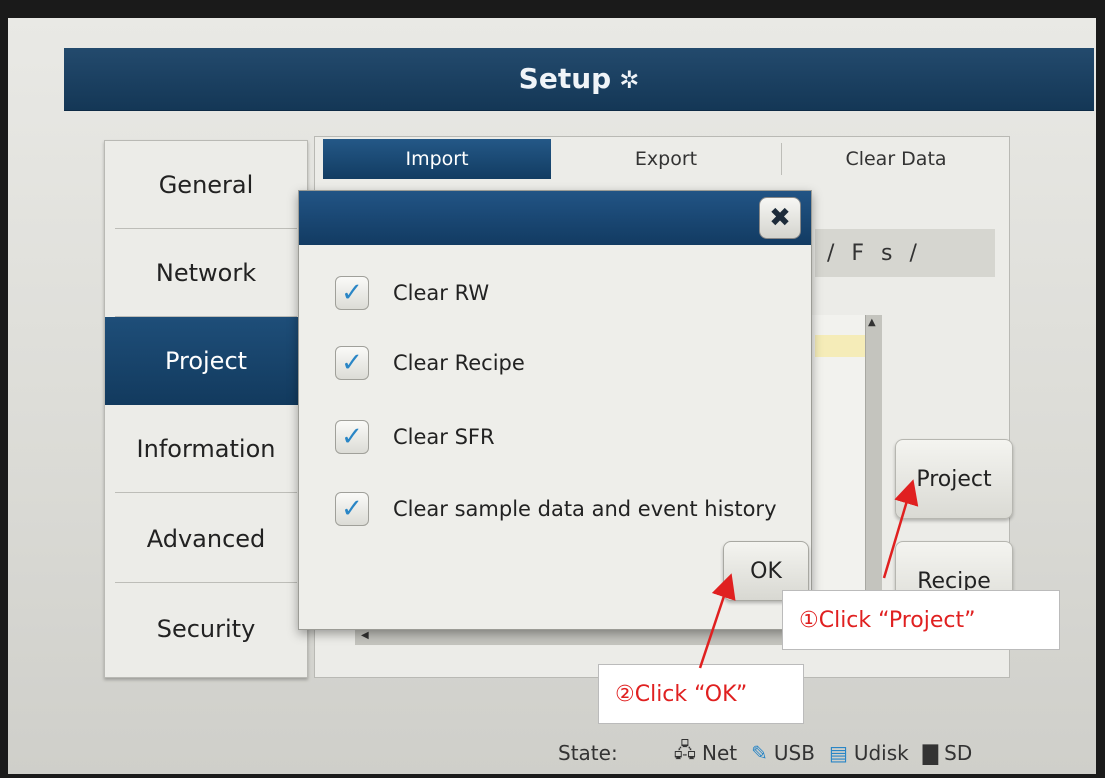  What do you see at coordinates (930, 753) in the screenshot?
I see `sd-card-icon: ▇` at bounding box center [930, 753].